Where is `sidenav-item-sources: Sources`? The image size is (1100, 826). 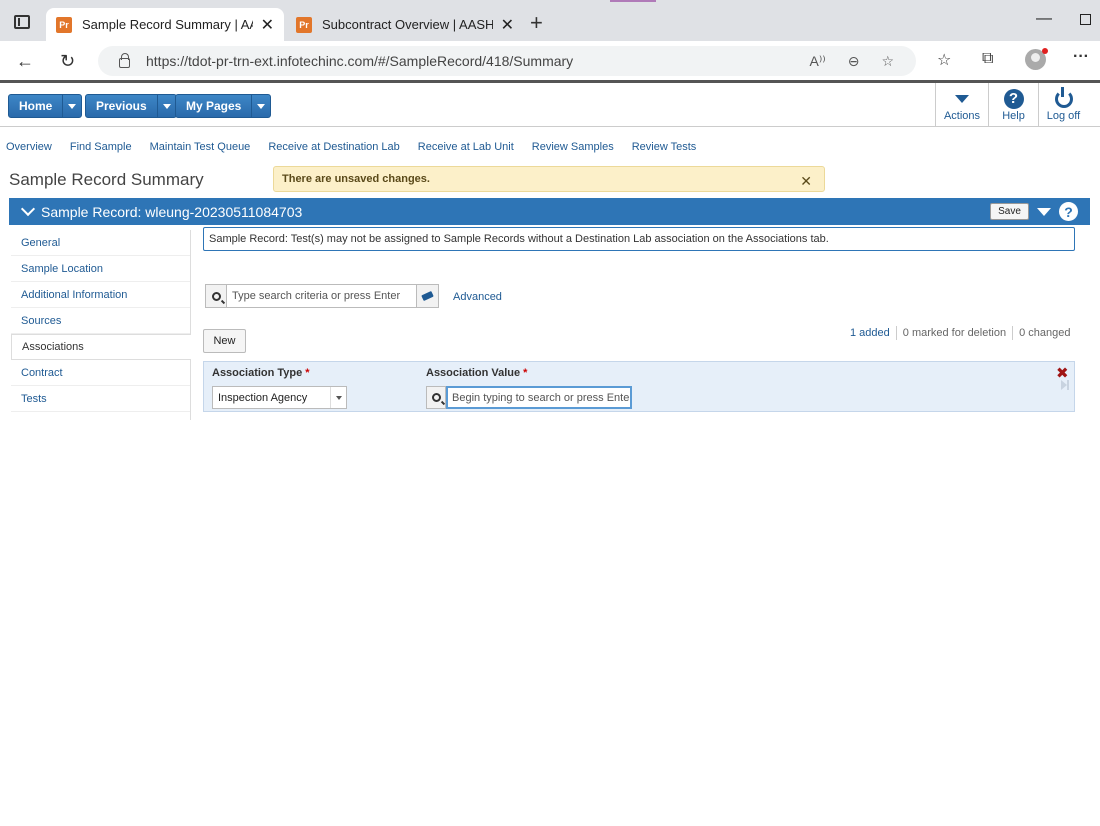
sidenav-item-sources: Sources is located at coordinates (100, 321).